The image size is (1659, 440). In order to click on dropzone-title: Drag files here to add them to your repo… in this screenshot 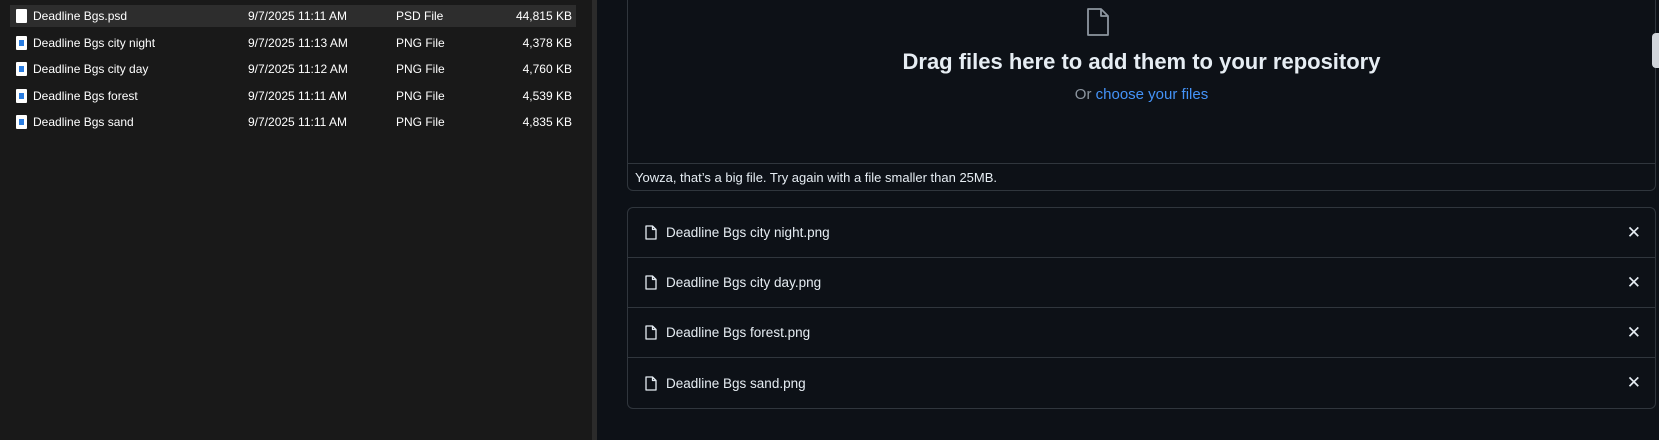, I will do `click(1141, 61)`.